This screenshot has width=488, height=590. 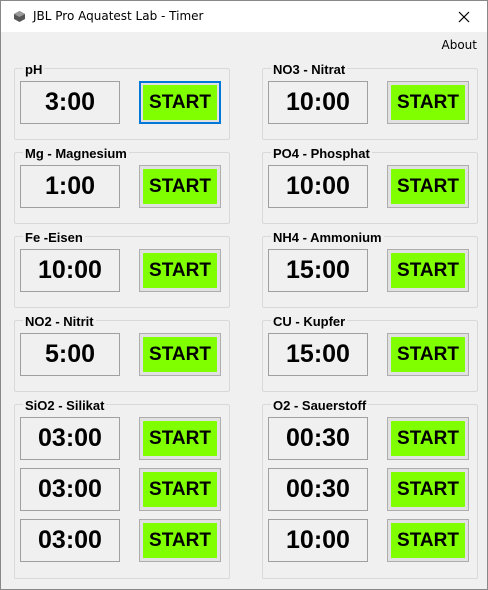 What do you see at coordinates (122, 269) in the screenshot?
I see `group-fe: Fe -Eisen 10:00 START` at bounding box center [122, 269].